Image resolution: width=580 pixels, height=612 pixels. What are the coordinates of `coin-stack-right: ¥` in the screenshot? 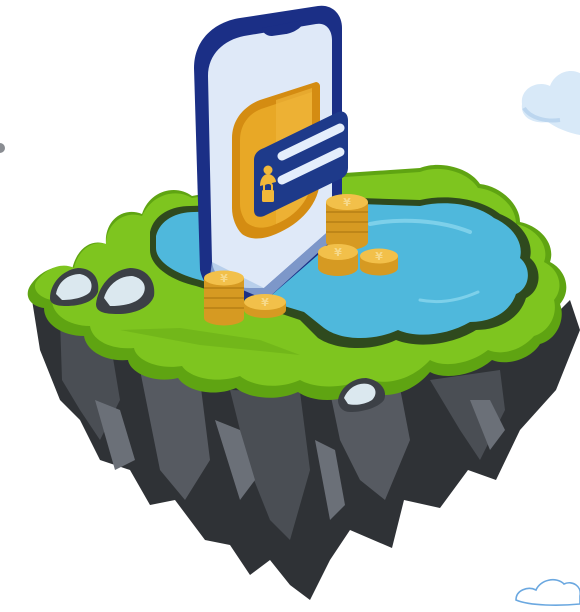 It's located at (379, 262).